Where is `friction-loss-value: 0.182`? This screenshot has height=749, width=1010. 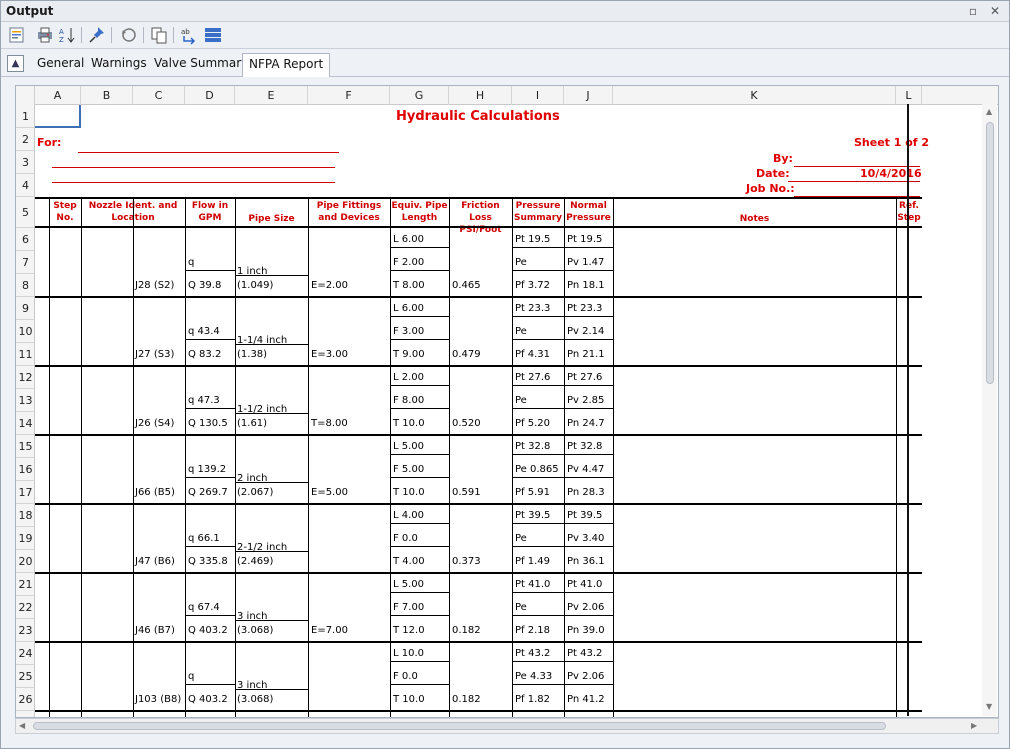
friction-loss-value: 0.182 is located at coordinates (466, 630).